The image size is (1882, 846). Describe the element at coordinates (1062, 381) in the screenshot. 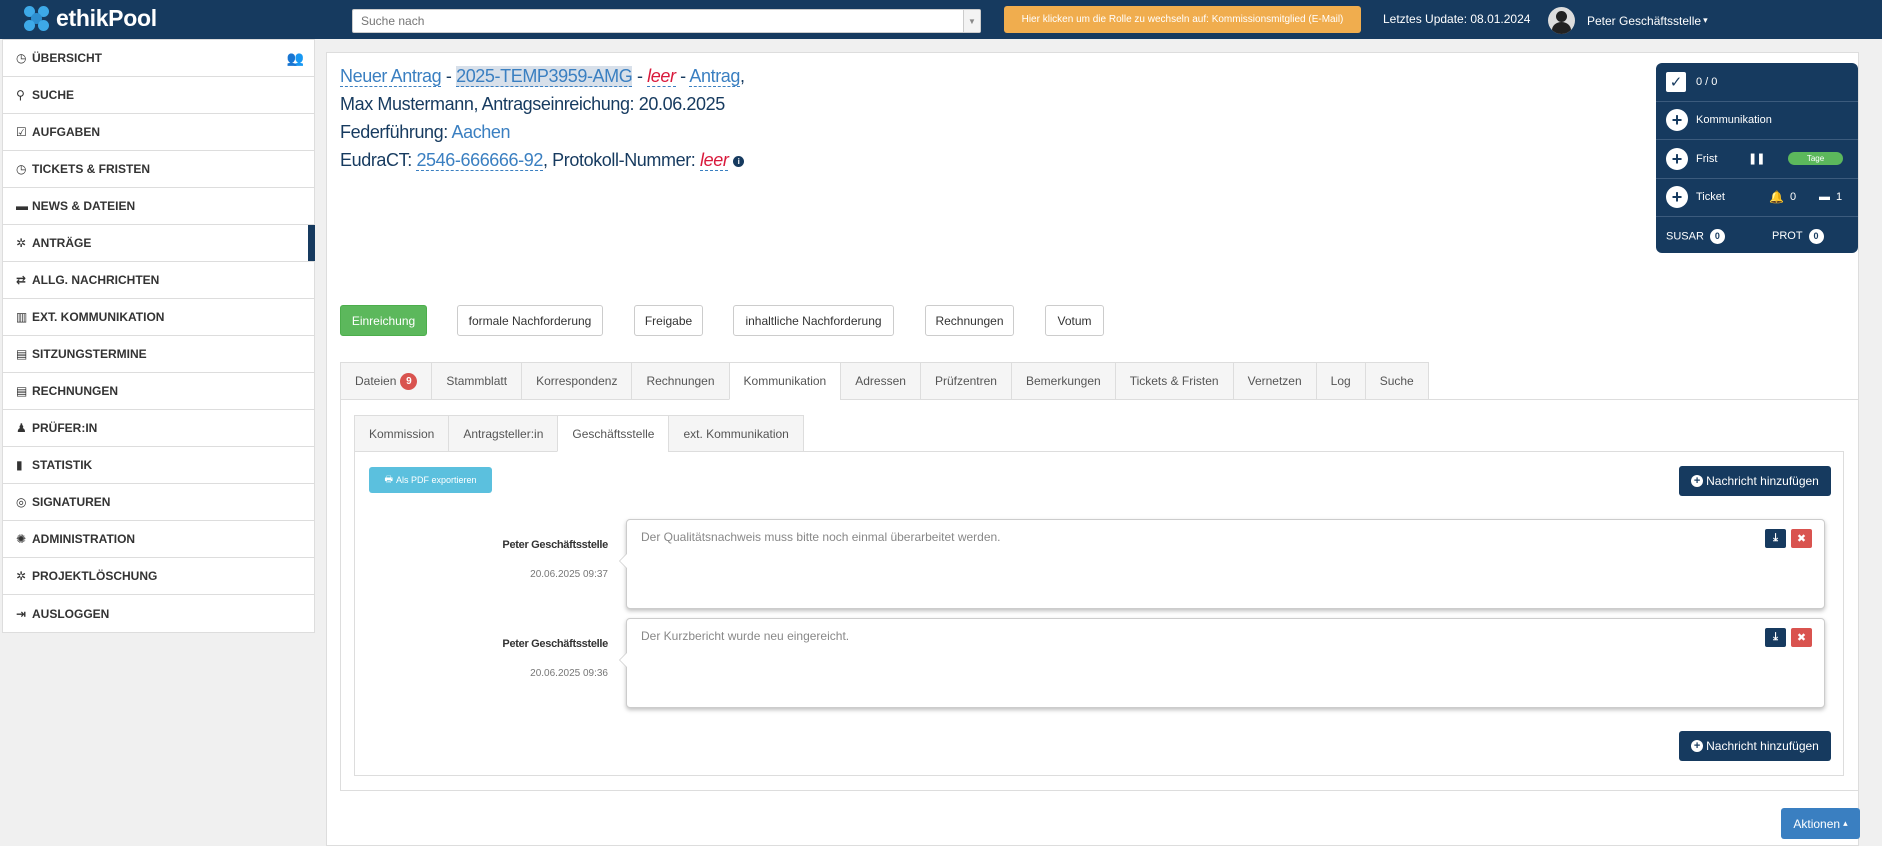

I see `tab-bemerkungen: Bemerkungen` at that location.